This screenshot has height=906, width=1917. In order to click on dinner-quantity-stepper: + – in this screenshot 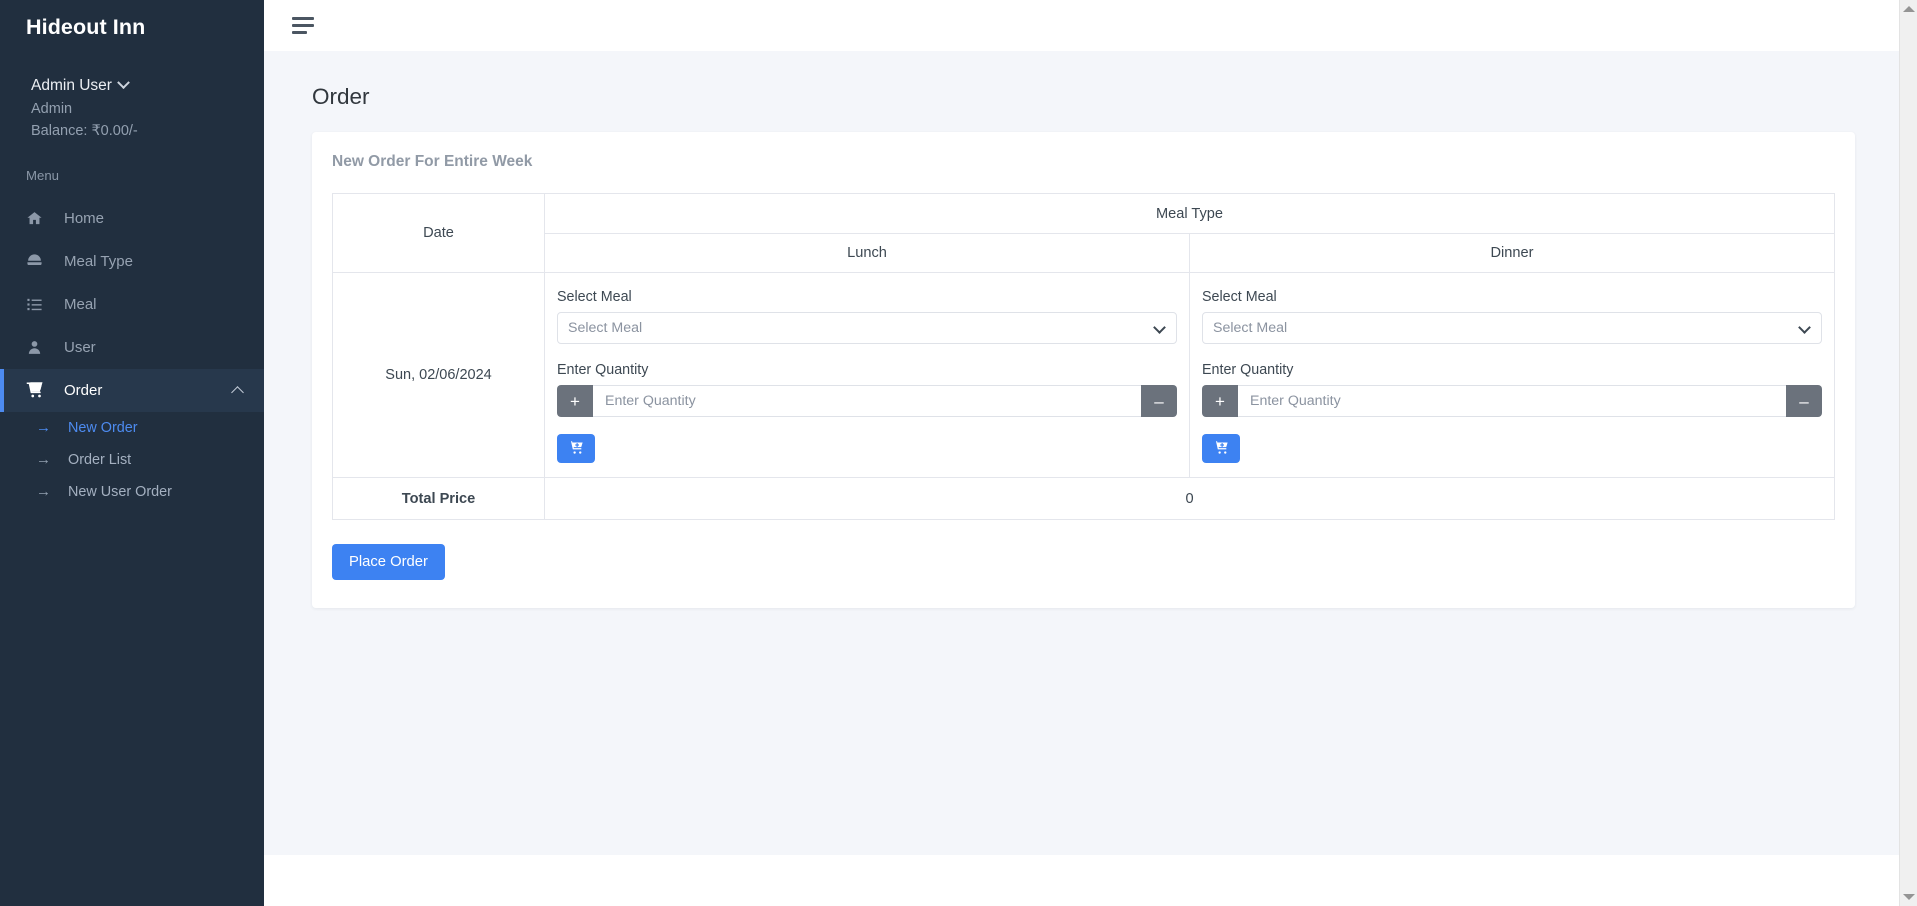, I will do `click(1512, 401)`.